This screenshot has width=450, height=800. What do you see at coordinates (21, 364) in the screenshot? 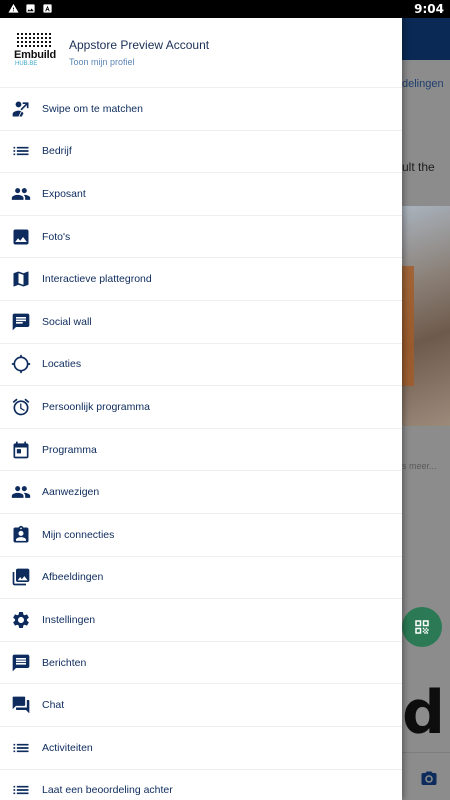
I see `crosshair-icon` at bounding box center [21, 364].